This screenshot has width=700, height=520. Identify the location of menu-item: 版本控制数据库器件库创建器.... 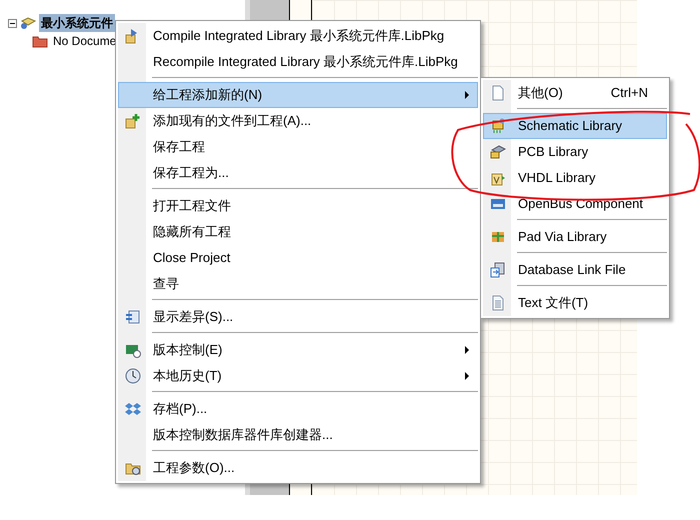
(298, 435).